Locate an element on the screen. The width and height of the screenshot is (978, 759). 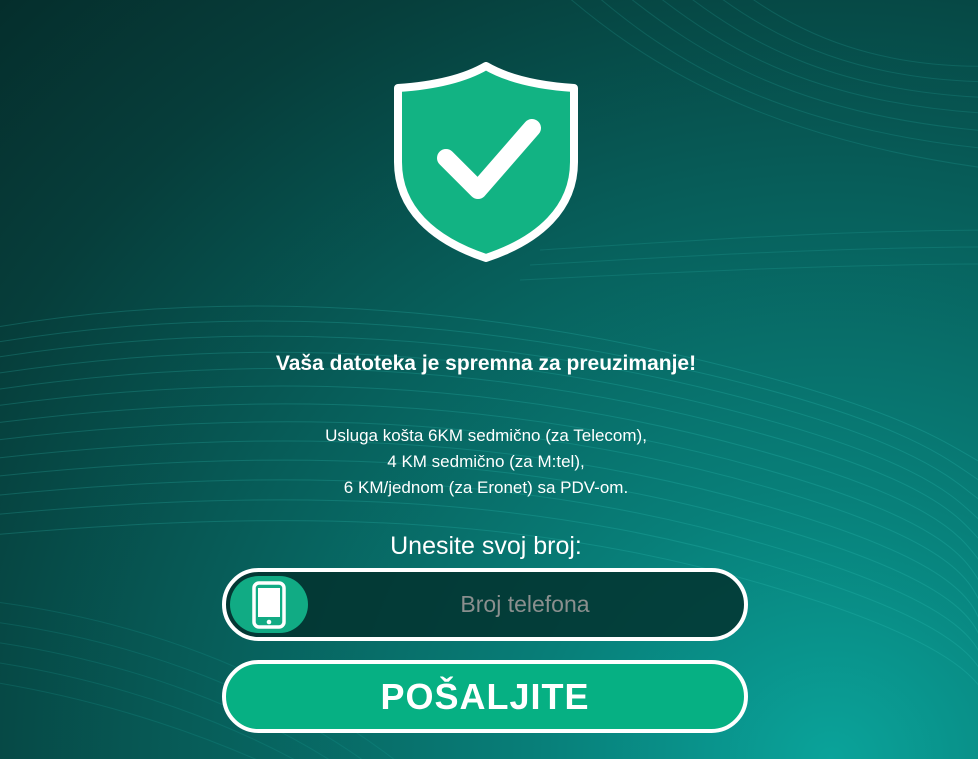
phone-number-field is located at coordinates (485, 604).